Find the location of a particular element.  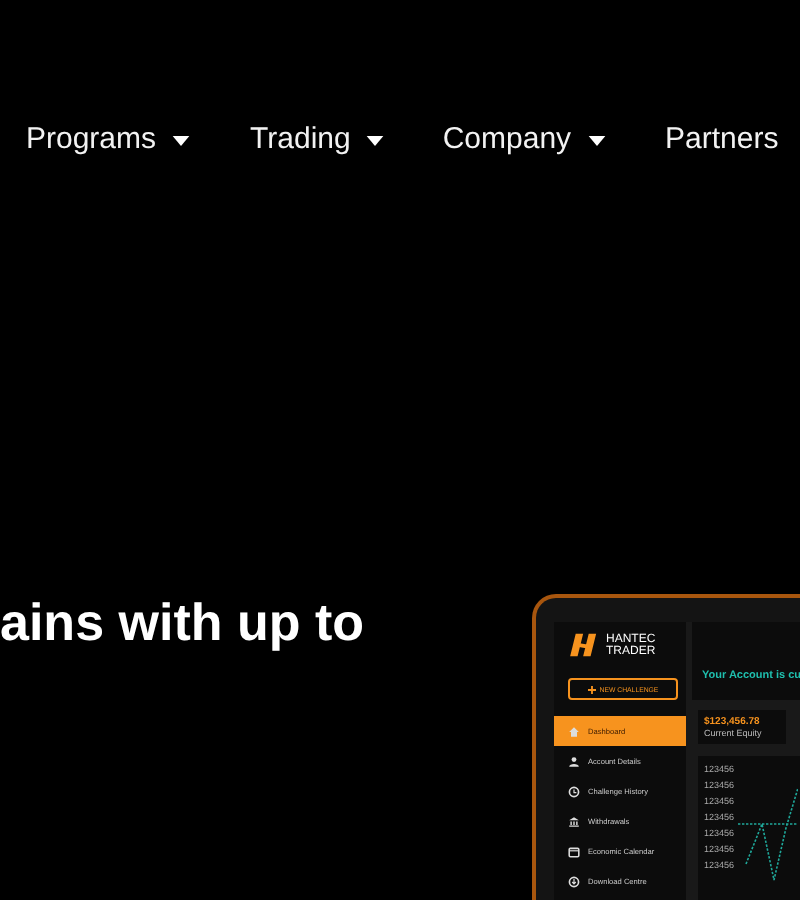

download-icon is located at coordinates (574, 881).